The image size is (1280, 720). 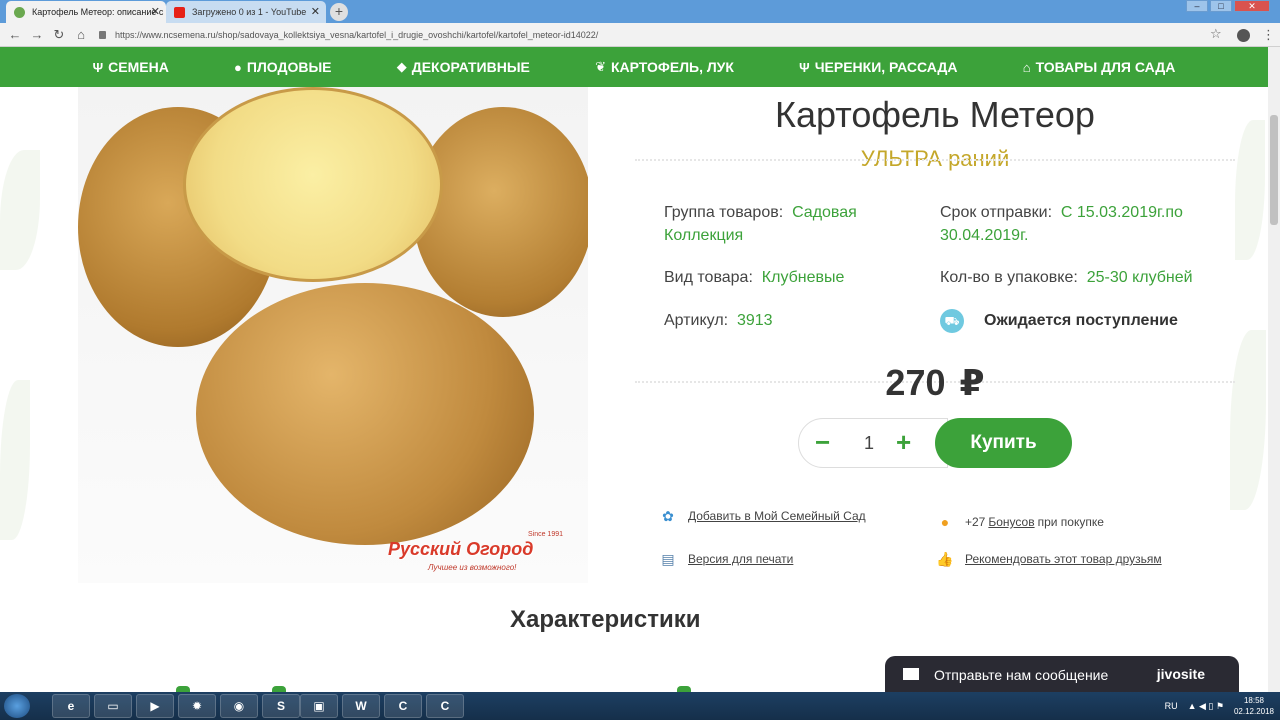 I want to click on apple-icon: ●, so click(x=238, y=67).